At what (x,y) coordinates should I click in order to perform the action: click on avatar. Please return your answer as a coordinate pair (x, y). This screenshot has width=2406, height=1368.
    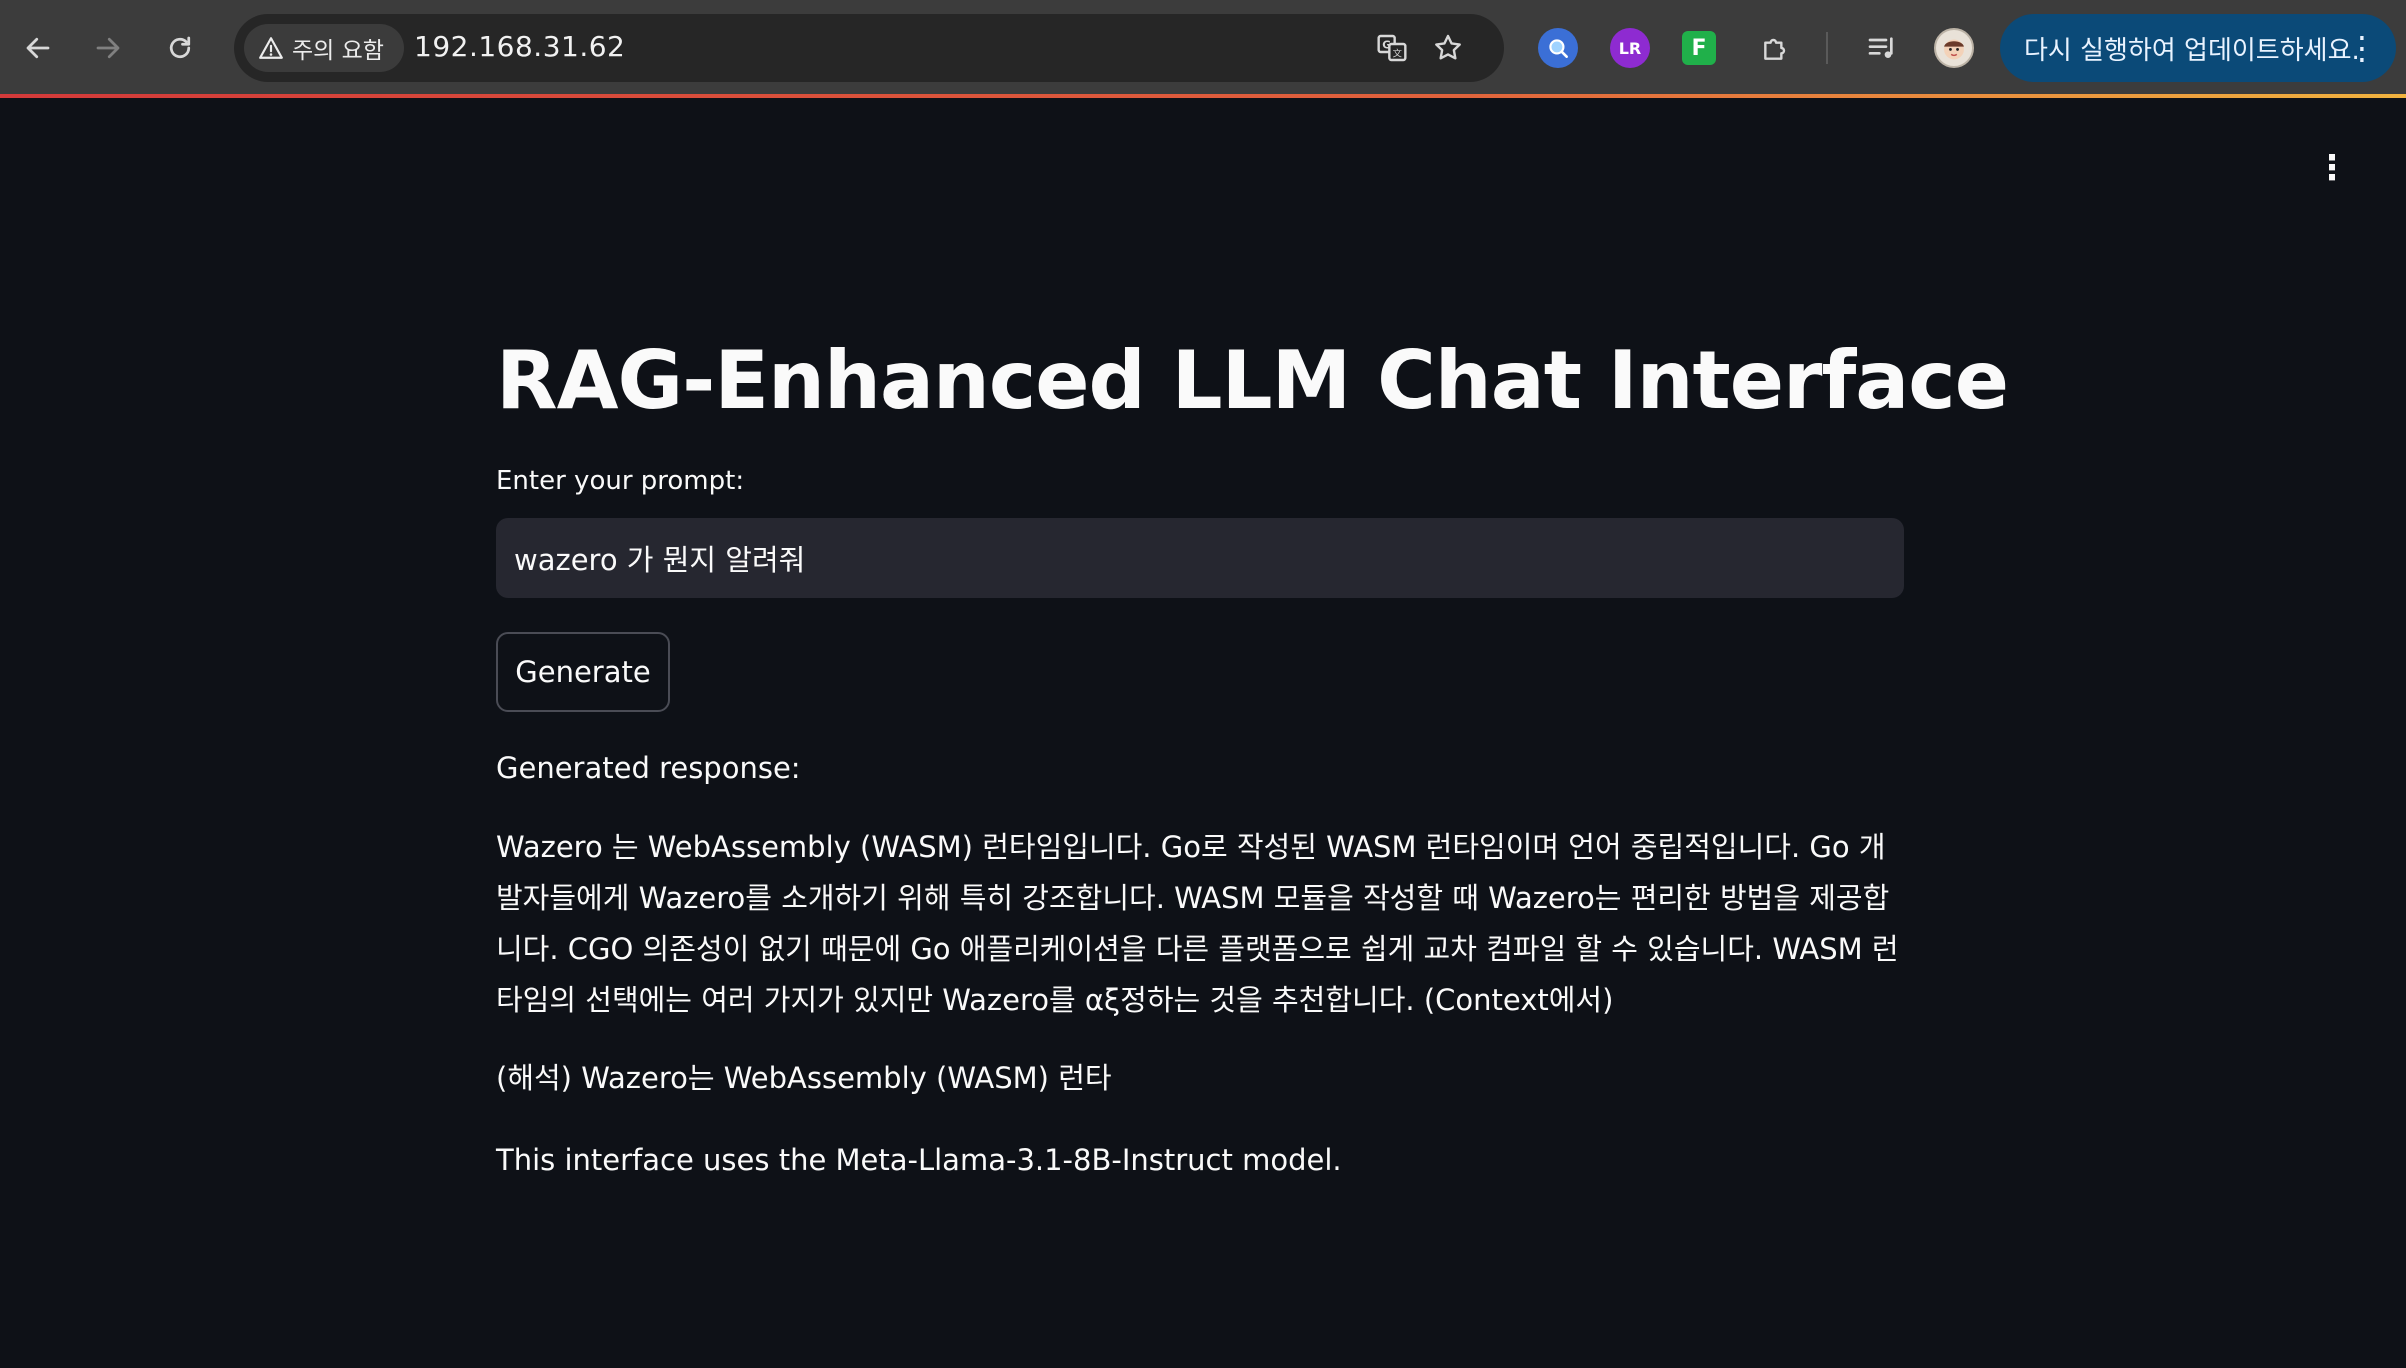
    Looking at the image, I should click on (1954, 48).